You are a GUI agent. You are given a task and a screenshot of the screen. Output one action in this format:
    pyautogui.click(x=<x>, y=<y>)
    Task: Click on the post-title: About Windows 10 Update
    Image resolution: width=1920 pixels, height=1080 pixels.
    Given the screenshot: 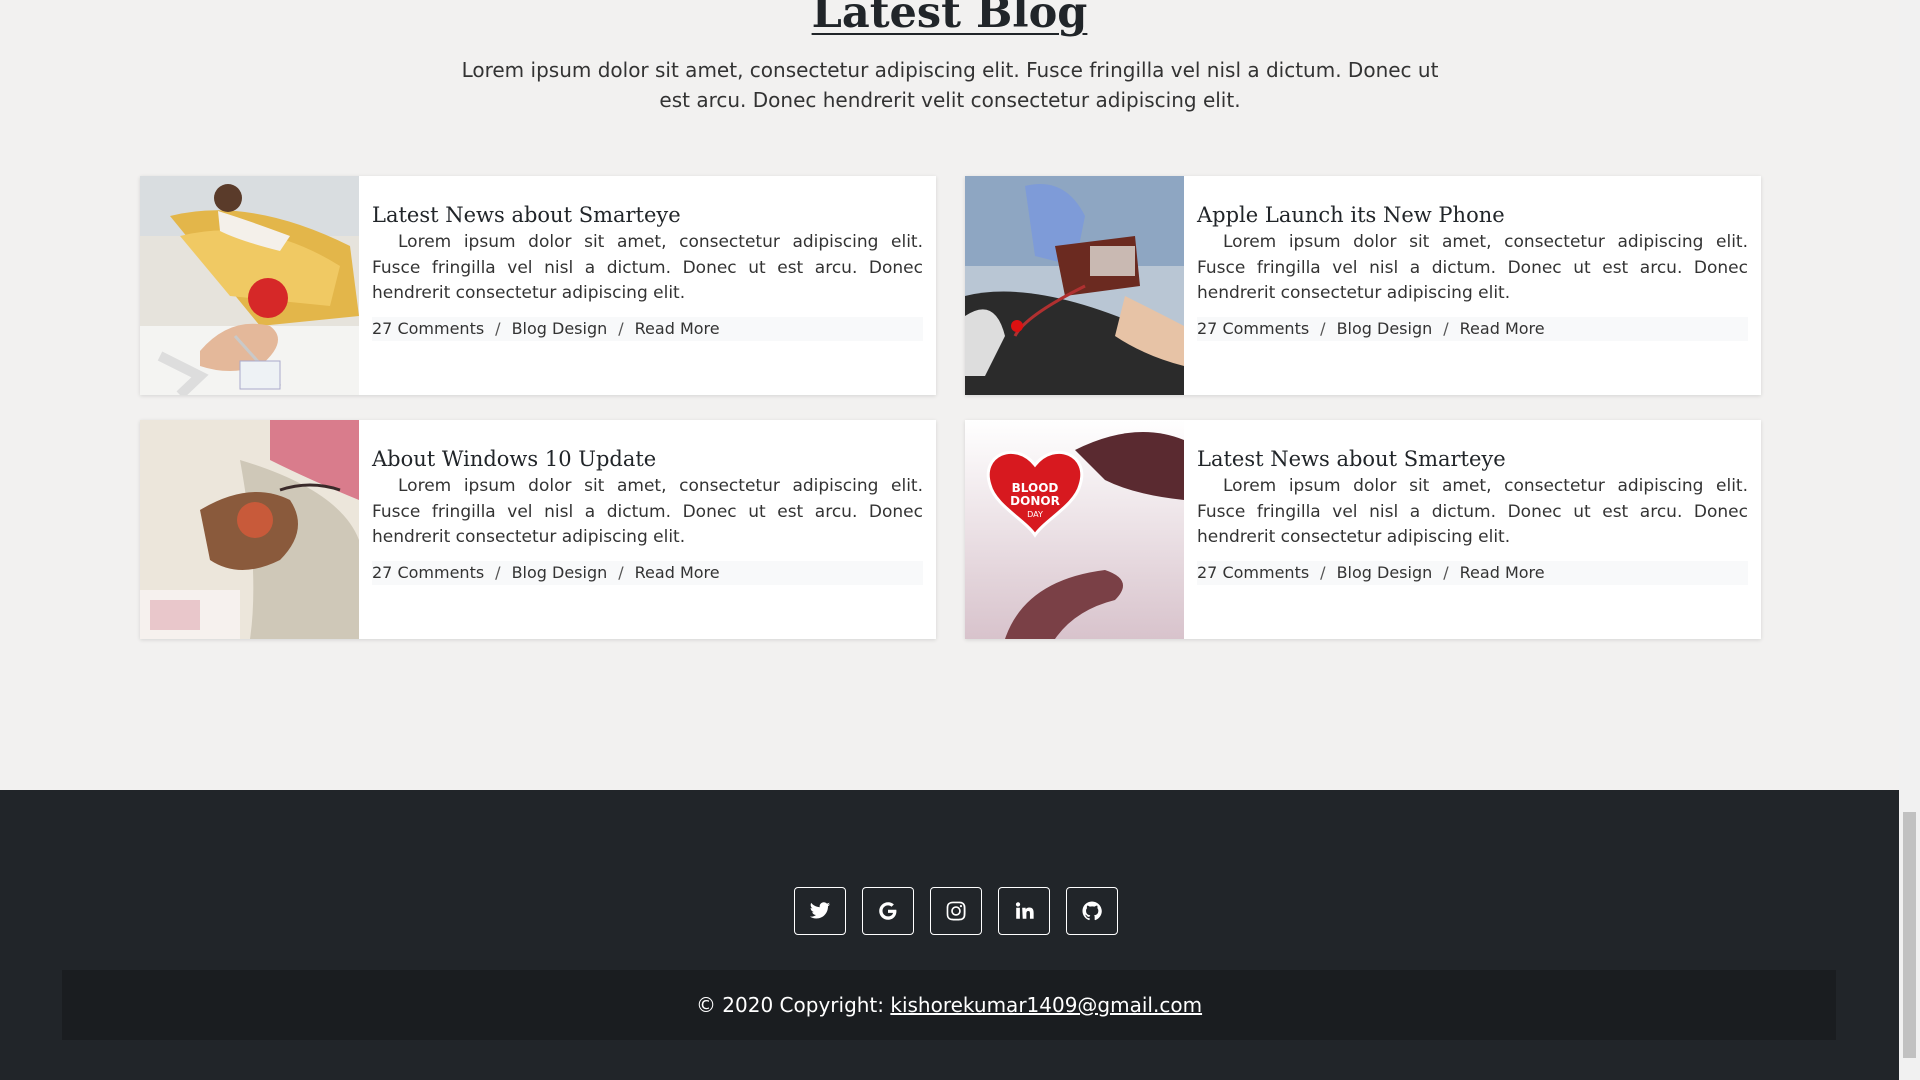 What is the action you would take?
    pyautogui.click(x=647, y=459)
    